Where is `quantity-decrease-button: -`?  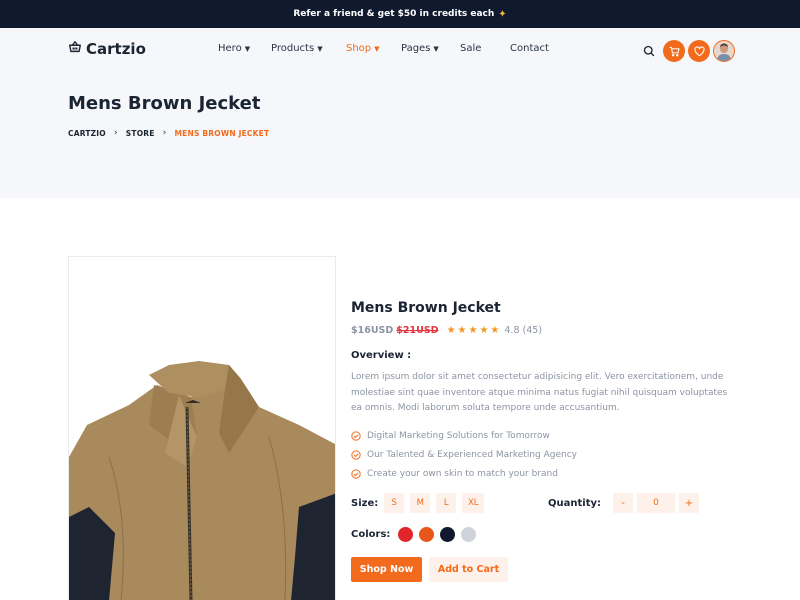
quantity-decrease-button: - is located at coordinates (623, 503).